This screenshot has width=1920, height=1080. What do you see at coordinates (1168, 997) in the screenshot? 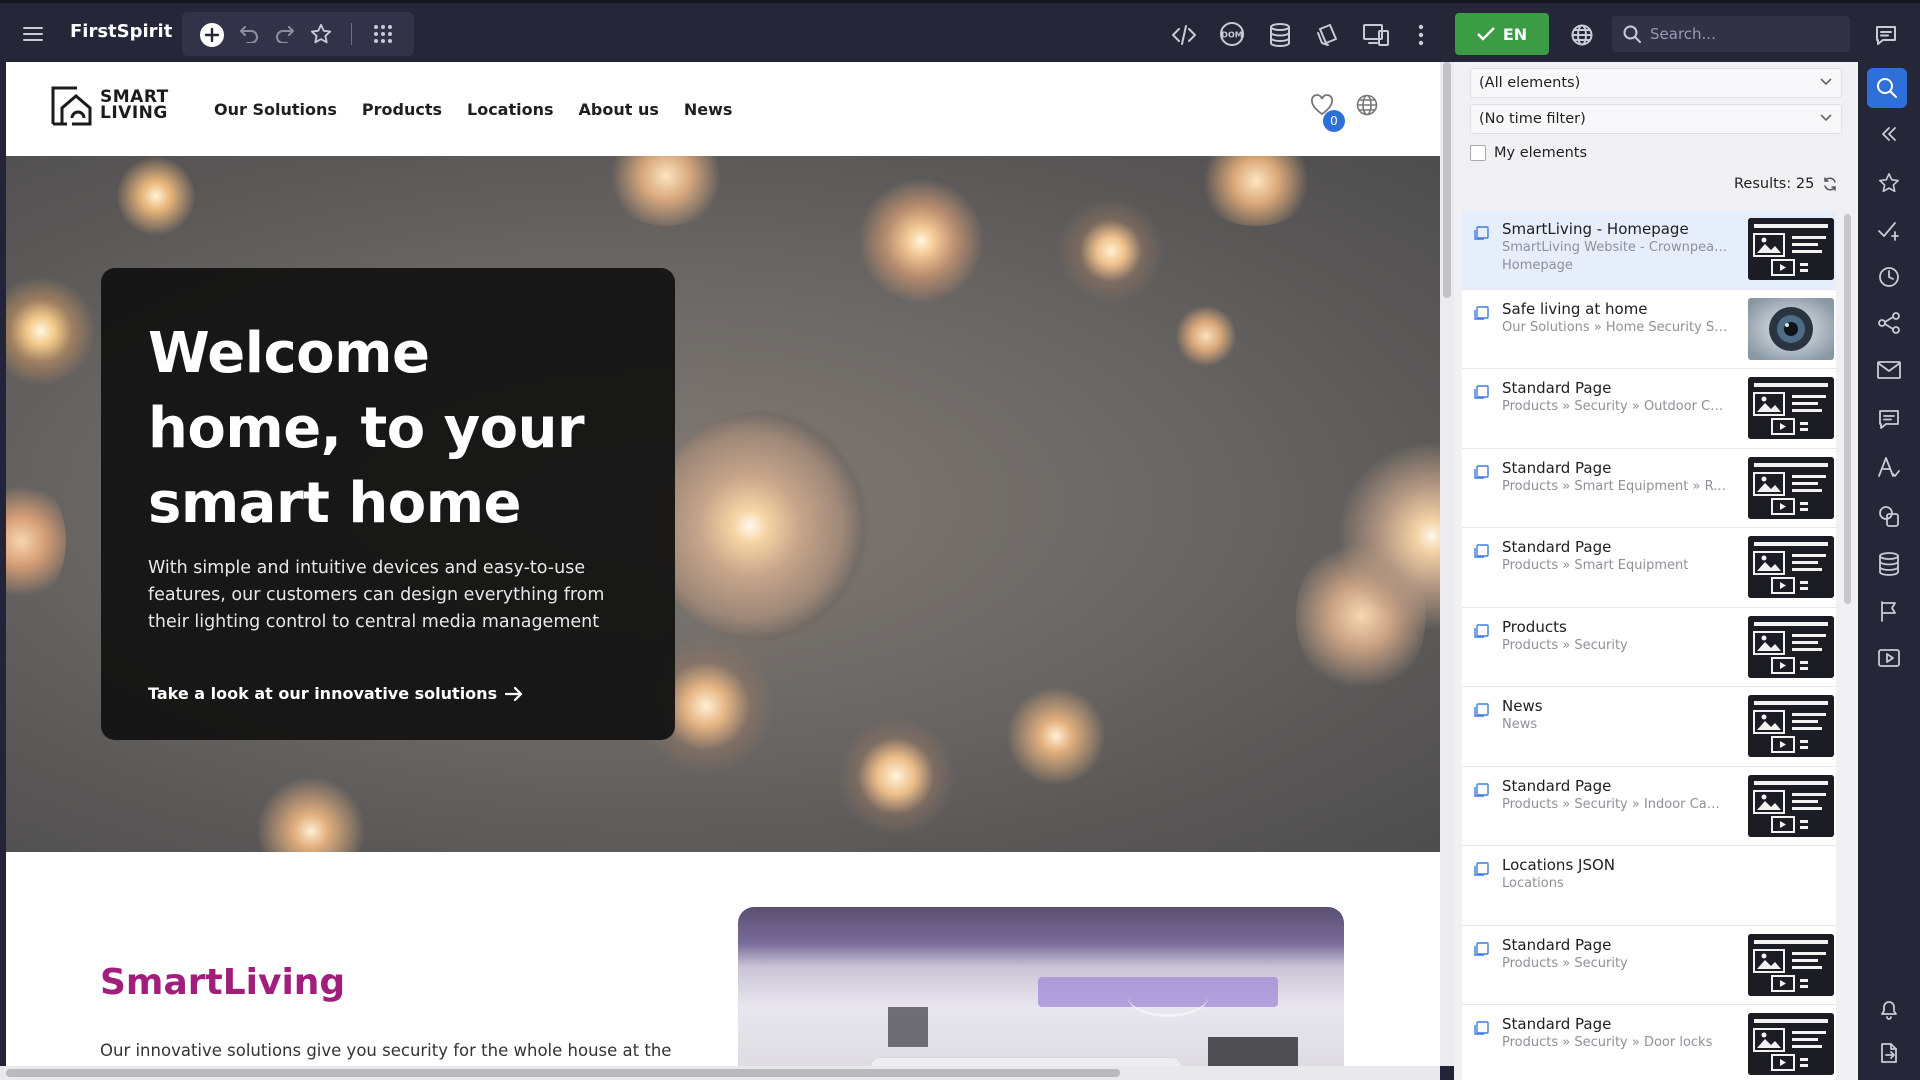
I see `ceiling-fan-shape` at bounding box center [1168, 997].